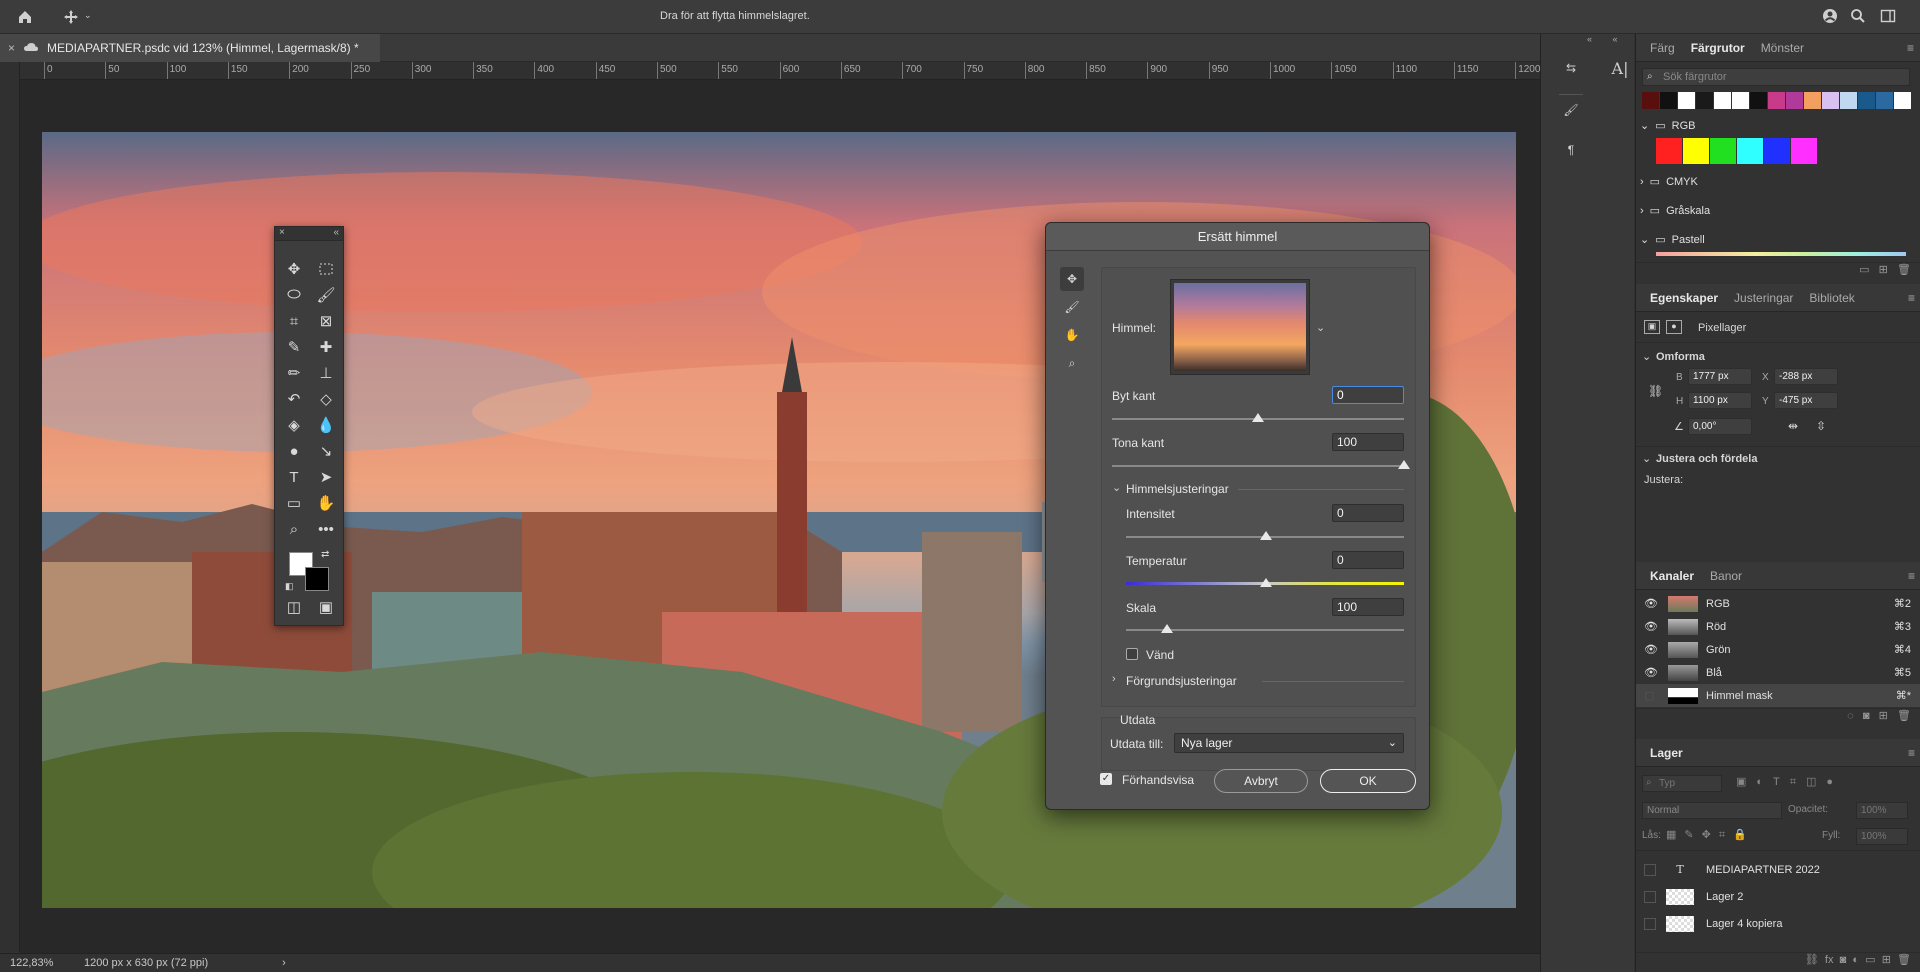 Image resolution: width=1920 pixels, height=972 pixels. Describe the element at coordinates (1620, 68) in the screenshot. I see `character-panel-icon: A|` at that location.